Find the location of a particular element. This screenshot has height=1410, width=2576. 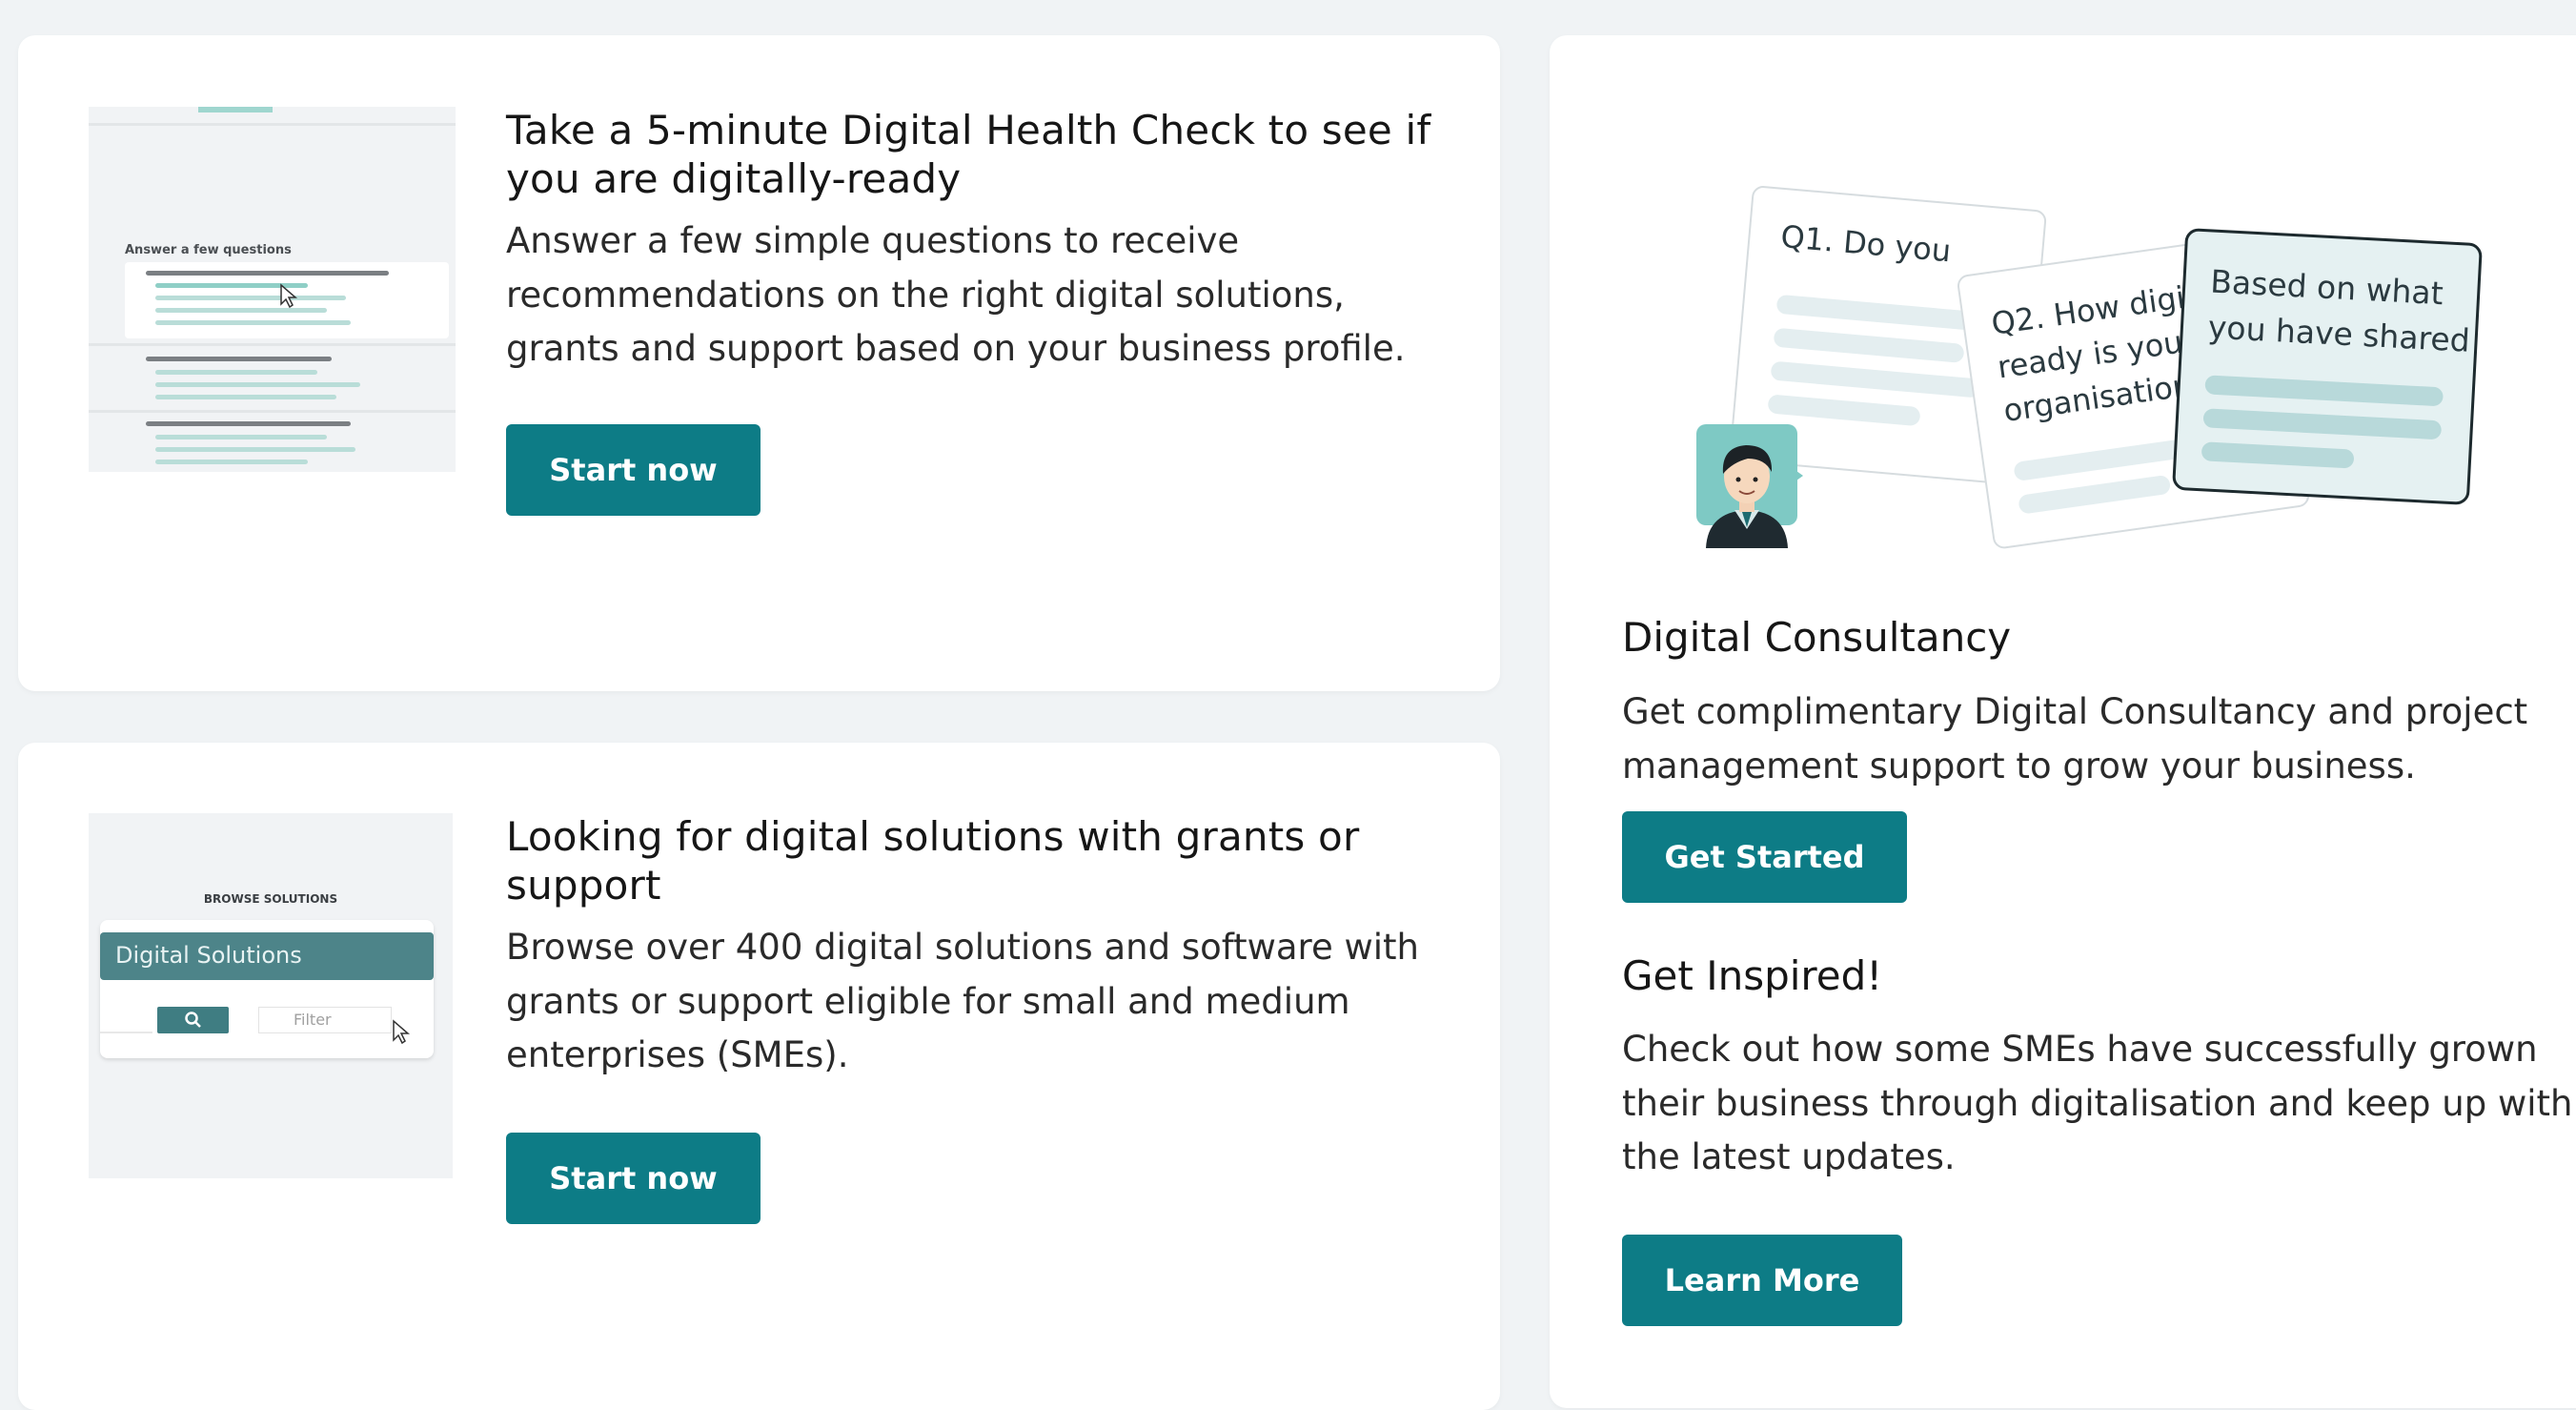

get-started-button: Get Started is located at coordinates (1764, 857).